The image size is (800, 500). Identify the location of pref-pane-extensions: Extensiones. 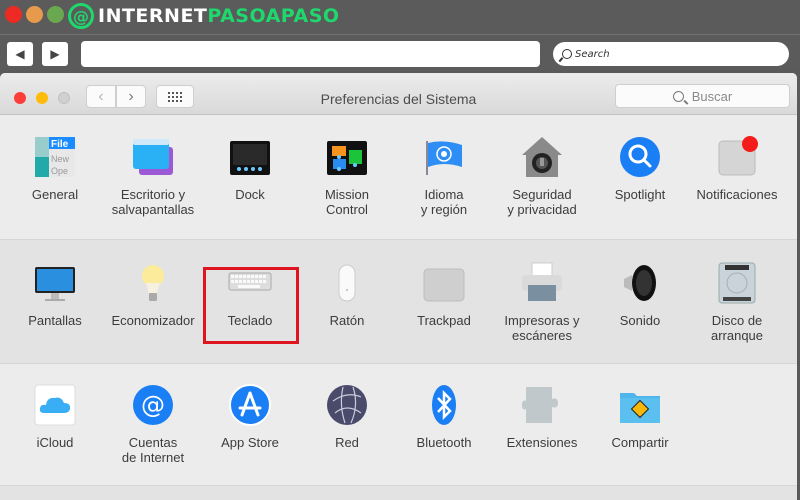
(542, 416).